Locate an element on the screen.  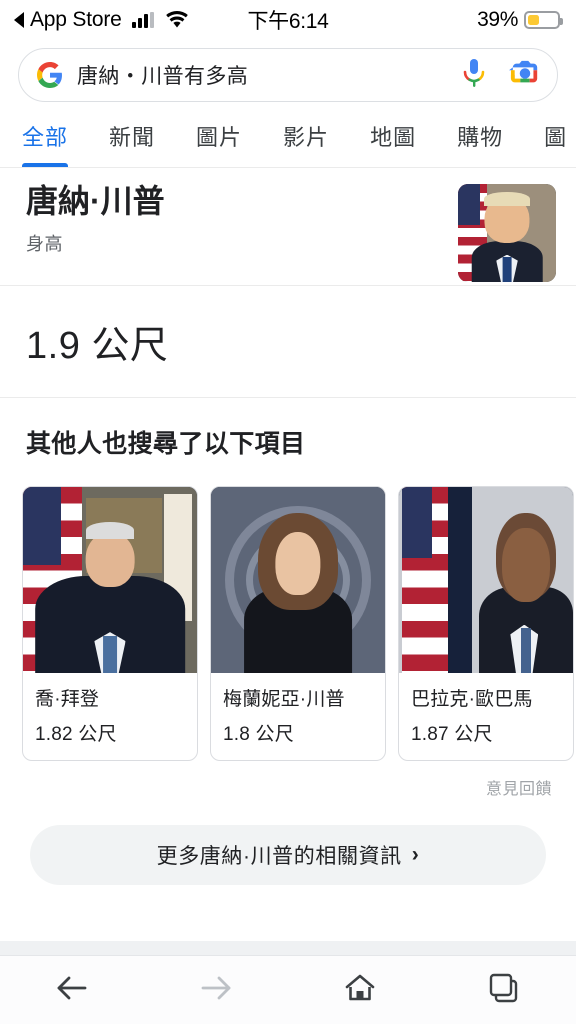
related-entity-body: 巴拉克·歐巴馬 1.87 公尺 is located at coordinates (486, 716).